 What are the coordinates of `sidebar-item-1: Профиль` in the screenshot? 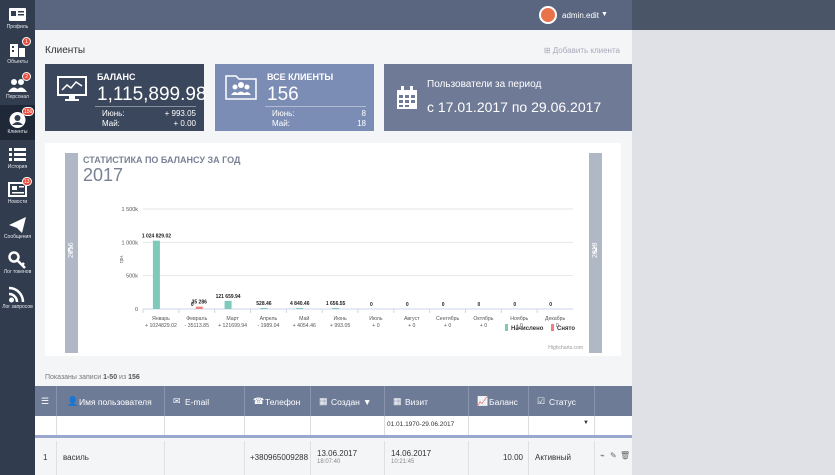 It's located at (17, 17).